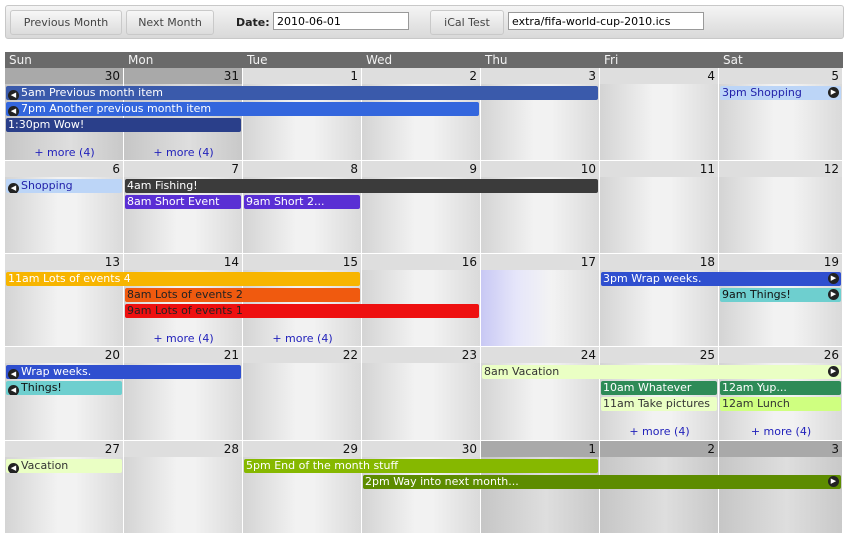 Image resolution: width=849 pixels, height=540 pixels. What do you see at coordinates (780, 262) in the screenshot?
I see `day-number: 19` at bounding box center [780, 262].